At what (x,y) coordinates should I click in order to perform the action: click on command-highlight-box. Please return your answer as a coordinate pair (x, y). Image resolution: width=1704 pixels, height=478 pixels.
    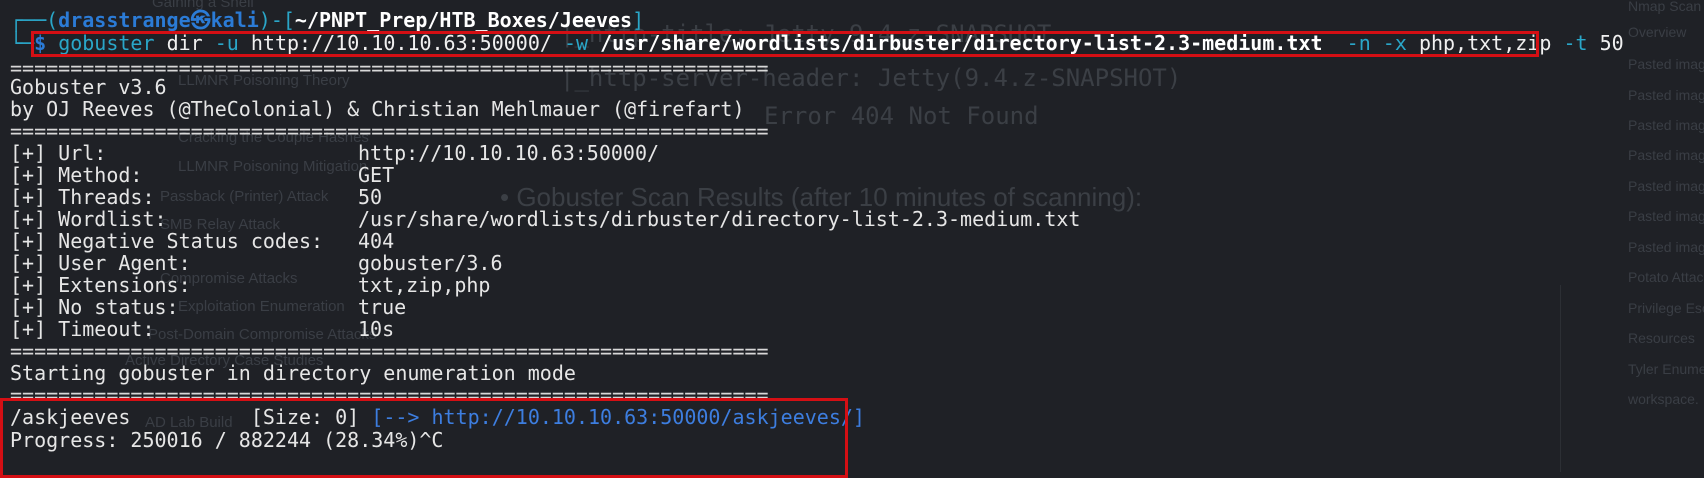
    Looking at the image, I should click on (785, 44).